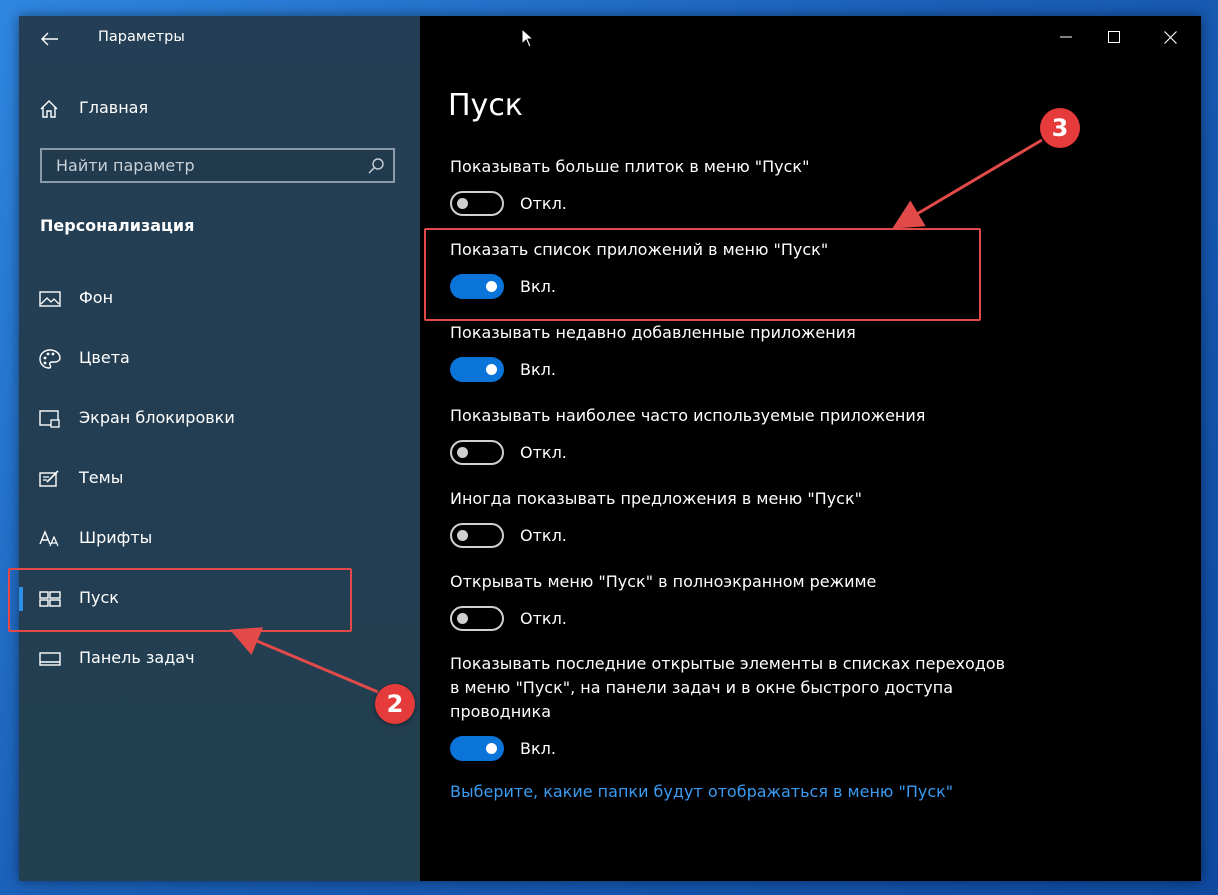 The height and width of the screenshot is (895, 1218). What do you see at coordinates (219, 359) in the screenshot?
I see `sidebar-item-colors: Цвета` at bounding box center [219, 359].